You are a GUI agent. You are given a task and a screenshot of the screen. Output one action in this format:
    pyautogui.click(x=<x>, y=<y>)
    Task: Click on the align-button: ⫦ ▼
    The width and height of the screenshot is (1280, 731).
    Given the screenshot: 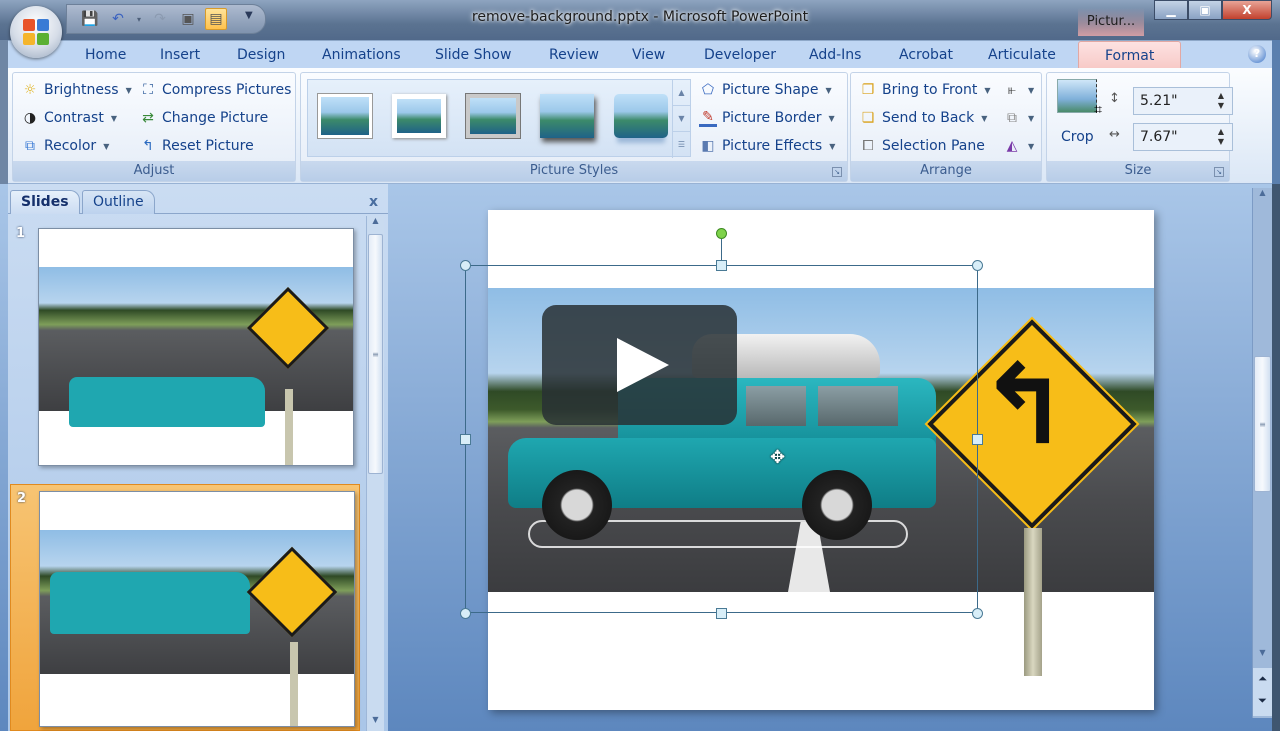 What is the action you would take?
    pyautogui.click(x=1018, y=90)
    